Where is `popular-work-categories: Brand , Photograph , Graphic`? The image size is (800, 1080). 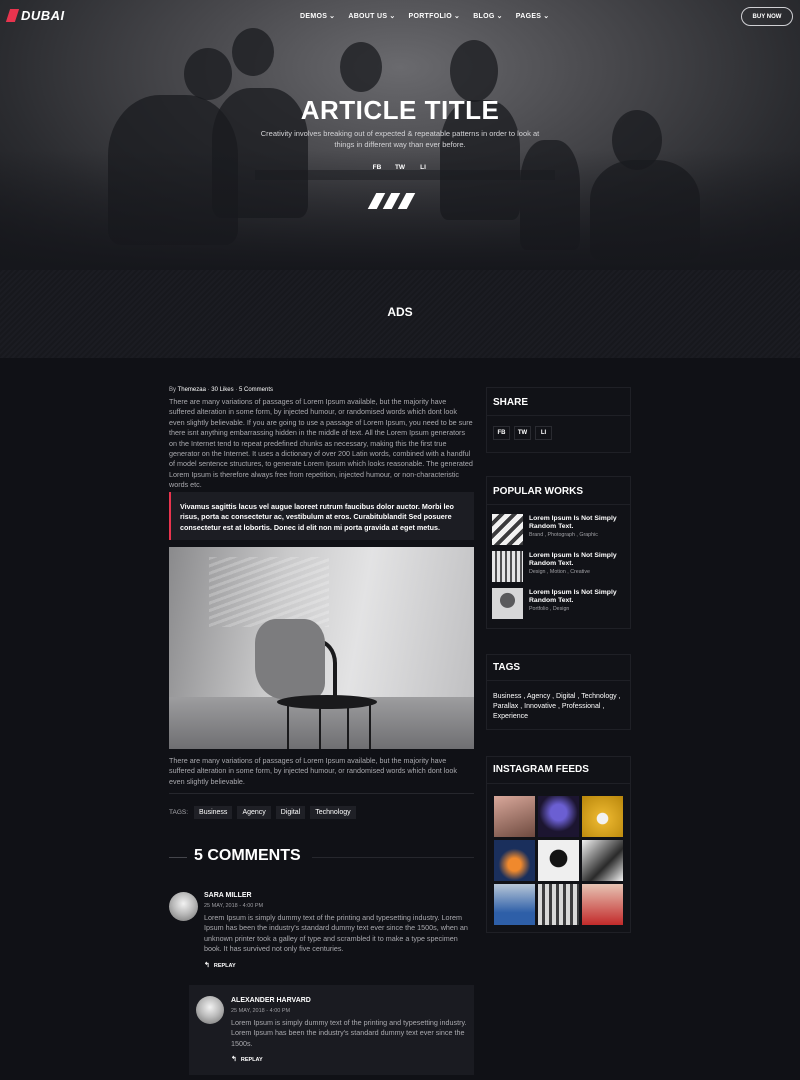 popular-work-categories: Brand , Photograph , Graphic is located at coordinates (563, 535).